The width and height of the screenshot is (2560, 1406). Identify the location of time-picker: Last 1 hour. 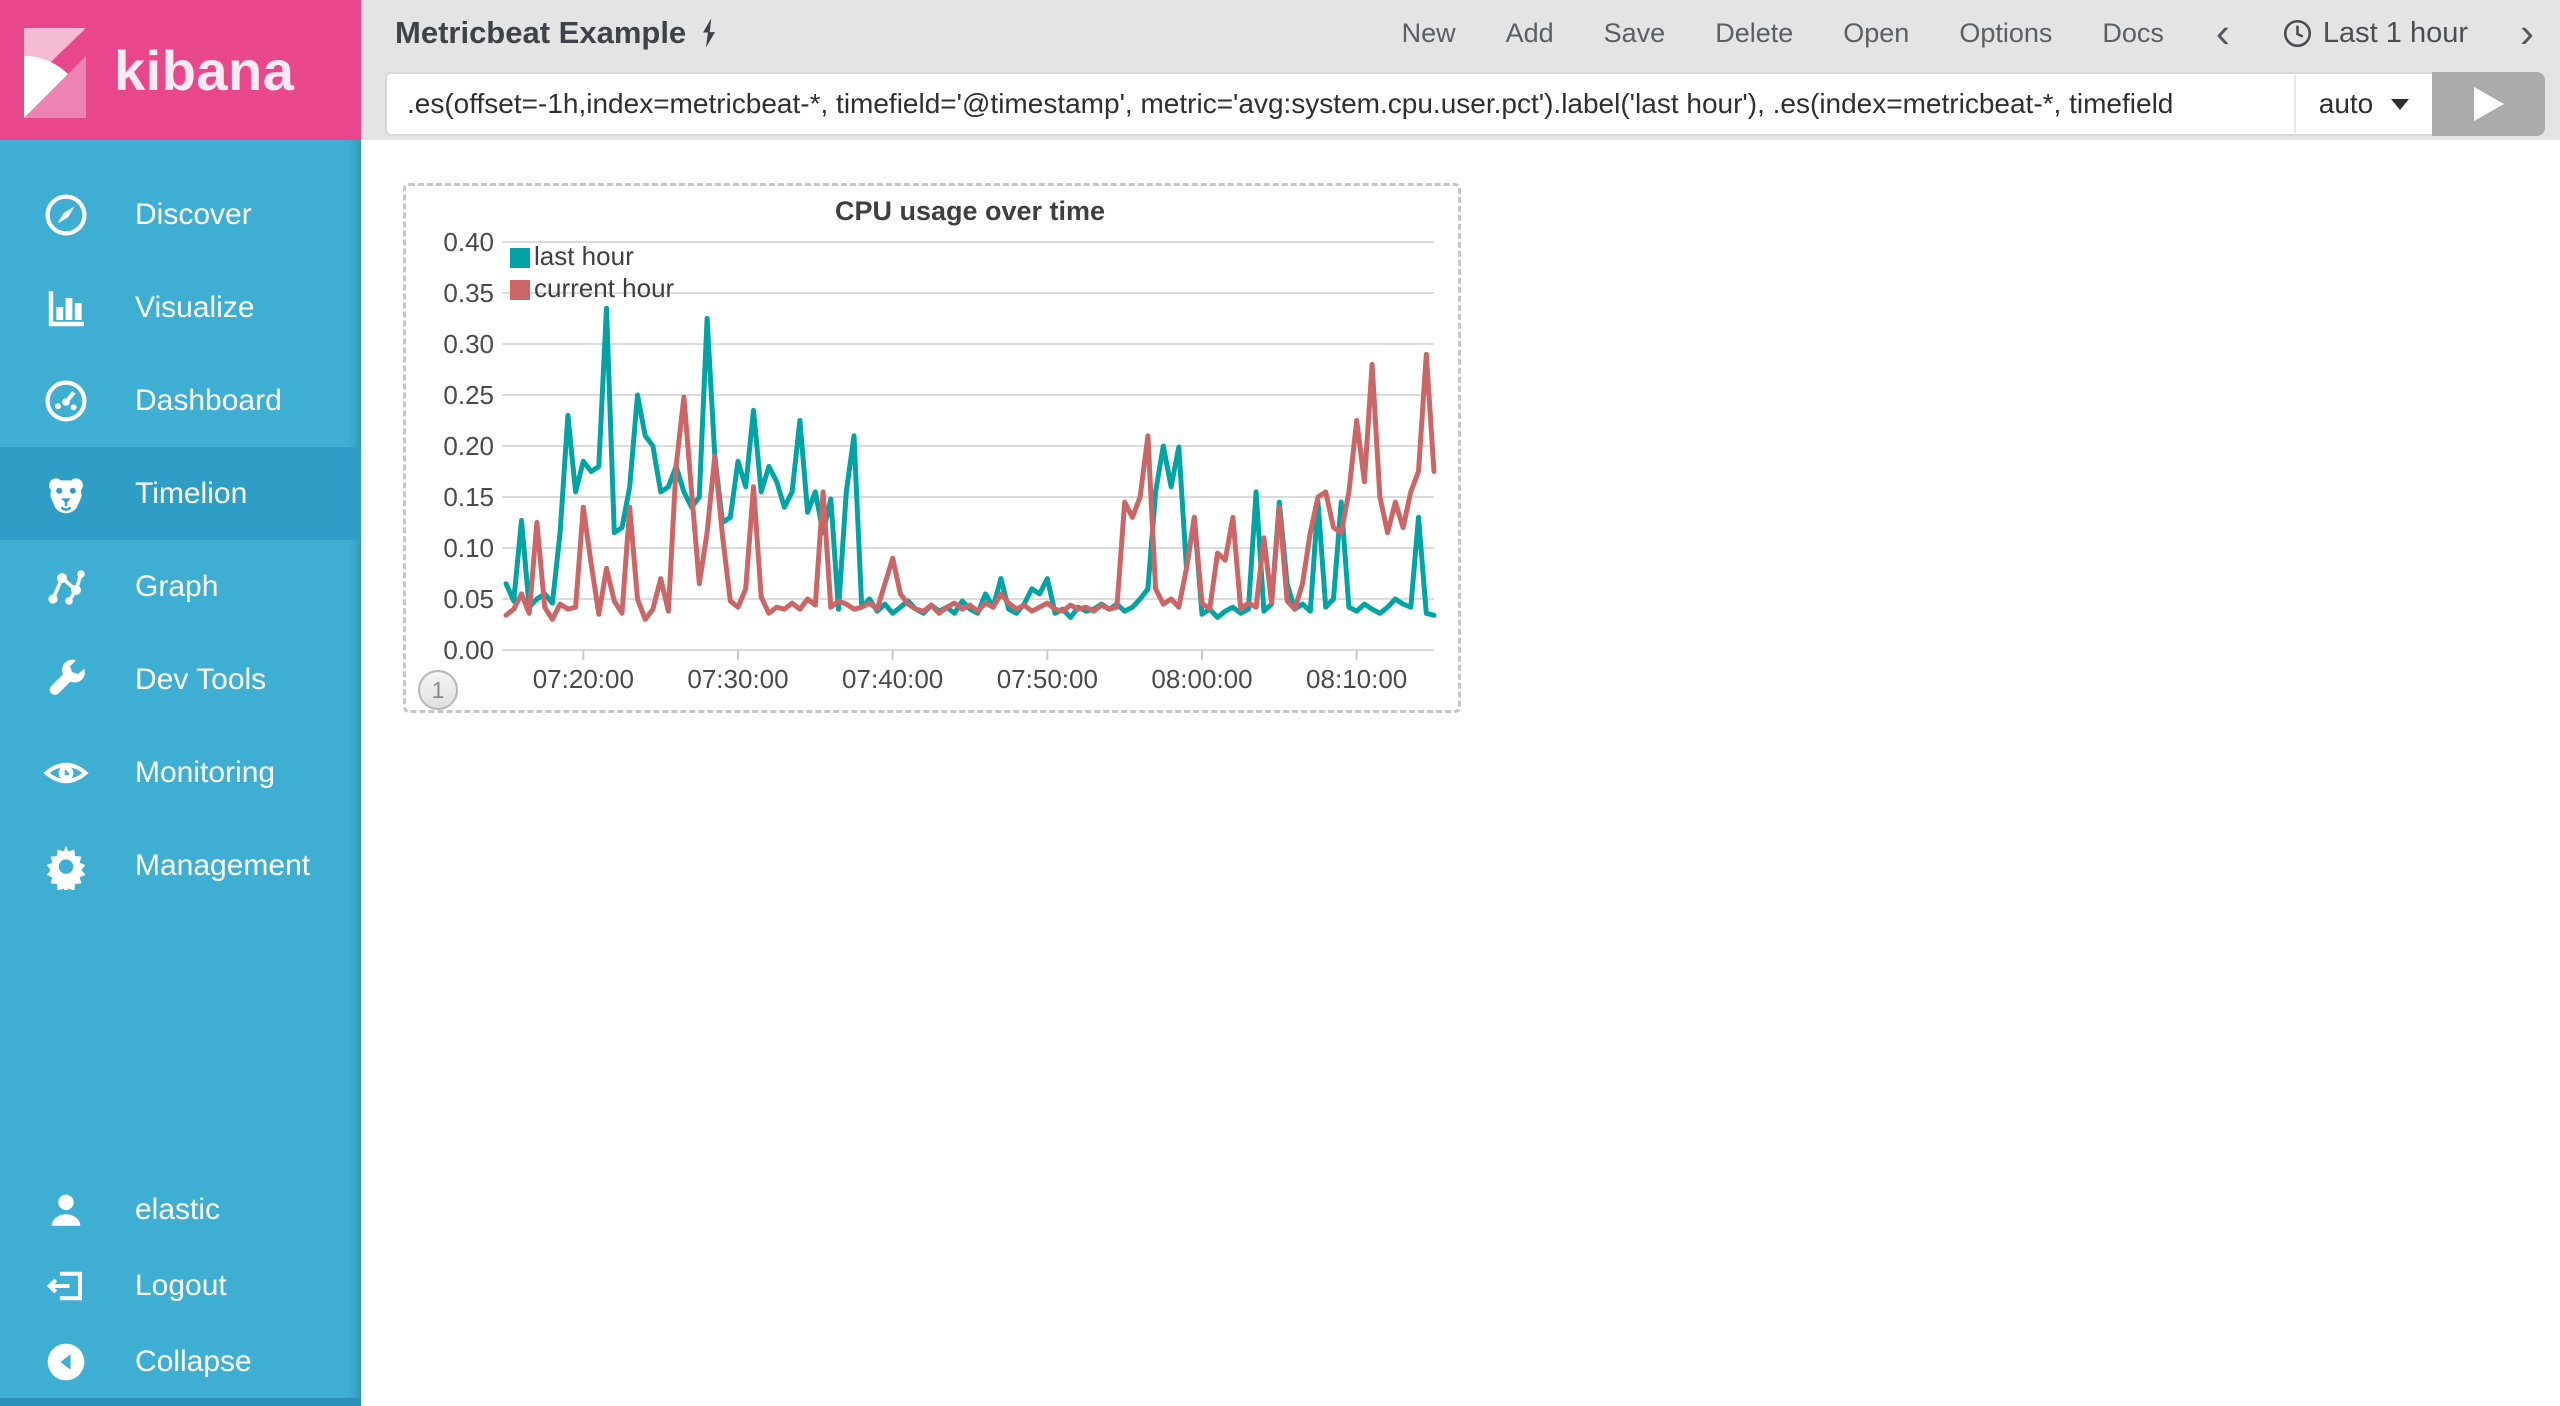
(2375, 33).